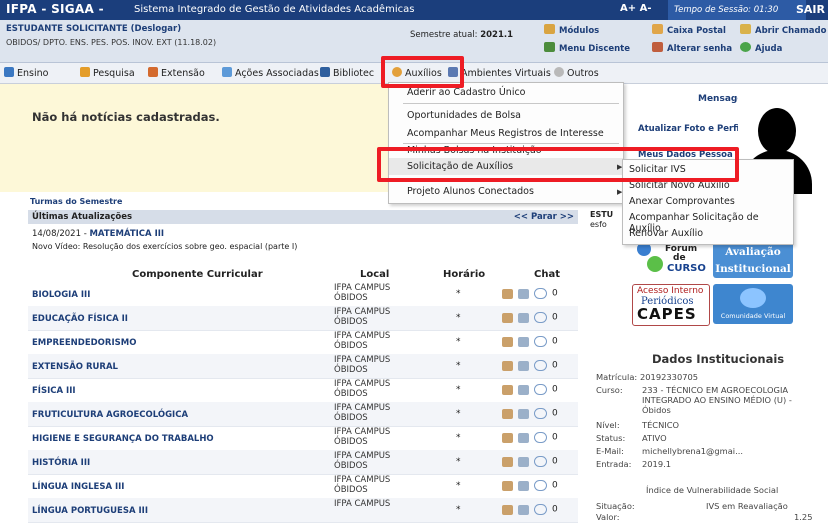 This screenshot has height=523, width=828. I want to click on app-title: IFPA - SIGAA -, so click(55, 9).